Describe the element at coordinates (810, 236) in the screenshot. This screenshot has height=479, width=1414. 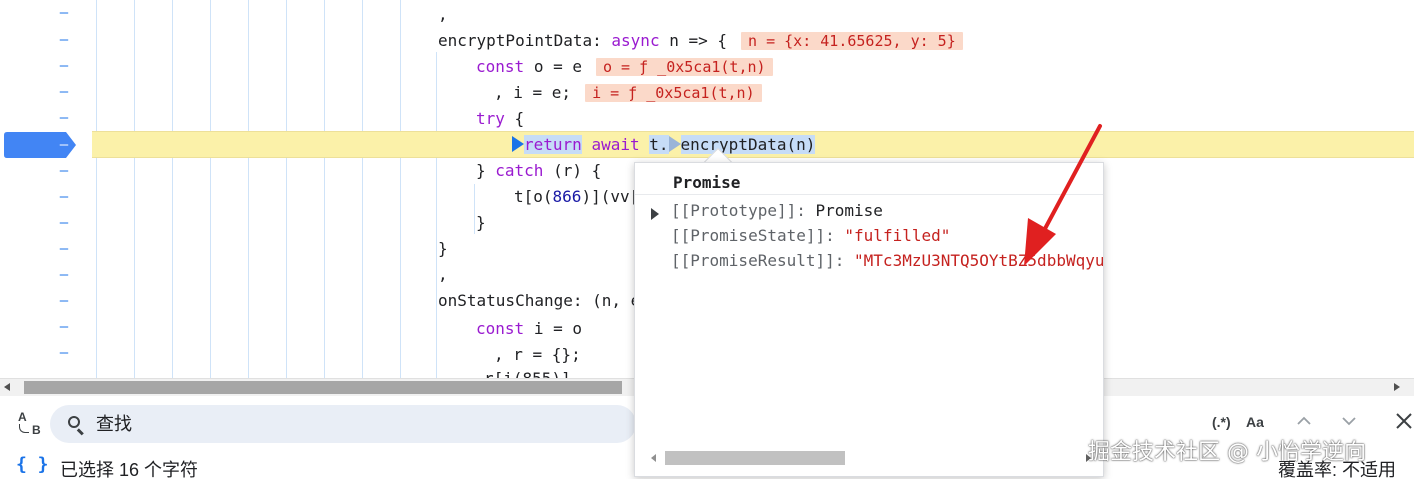
I see `property-row-promise-state: [[PromiseState]]: "fulfilled"` at that location.